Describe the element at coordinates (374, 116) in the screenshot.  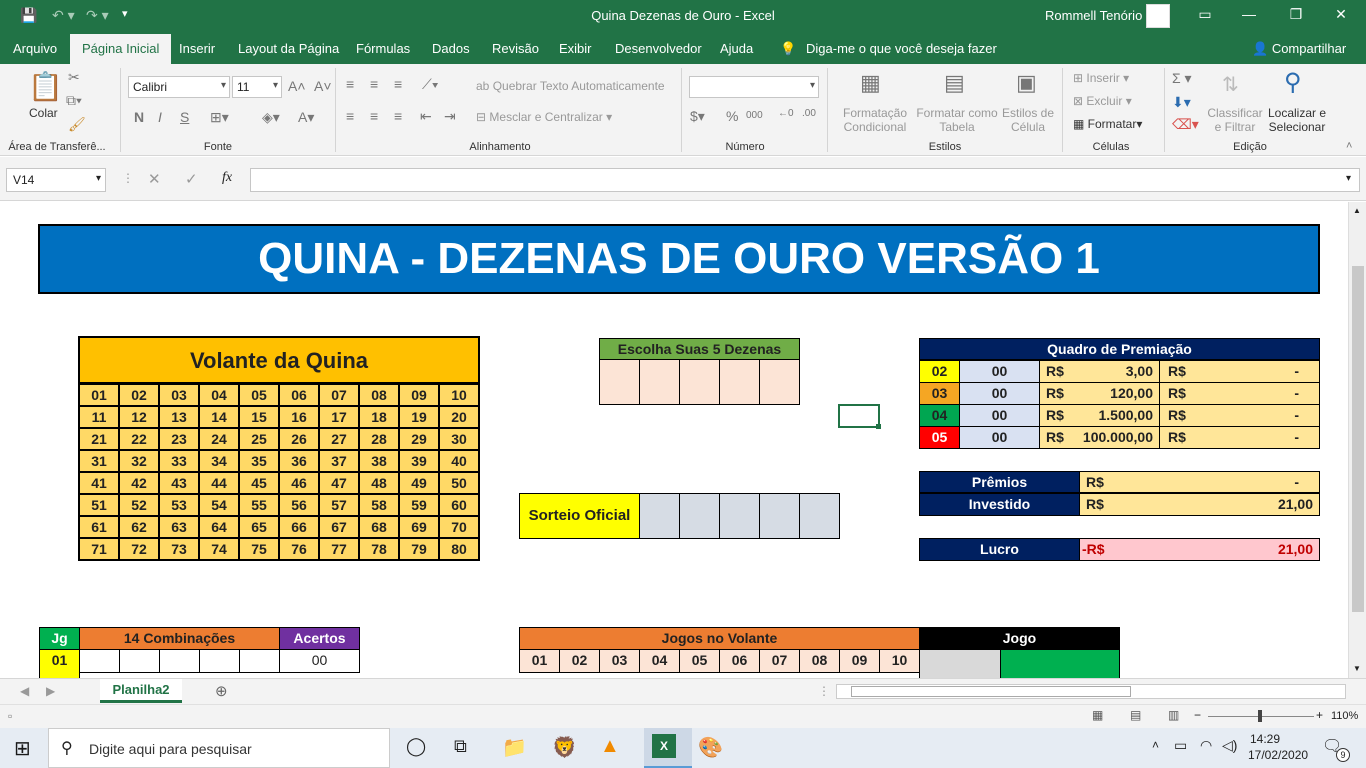
I see `align-center-icon: ≡` at that location.